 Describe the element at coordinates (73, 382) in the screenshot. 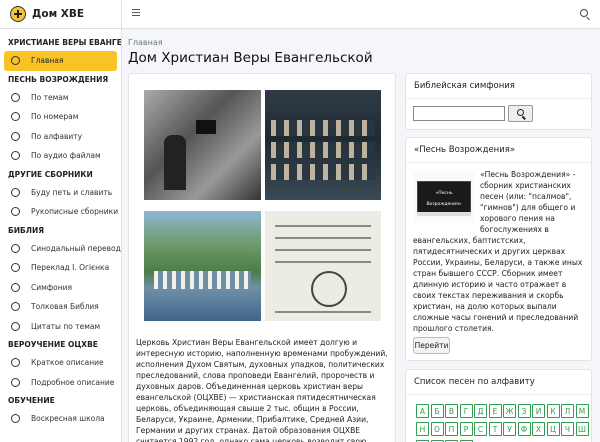

I see `sidebar-nav-label: Подробное описание` at that location.